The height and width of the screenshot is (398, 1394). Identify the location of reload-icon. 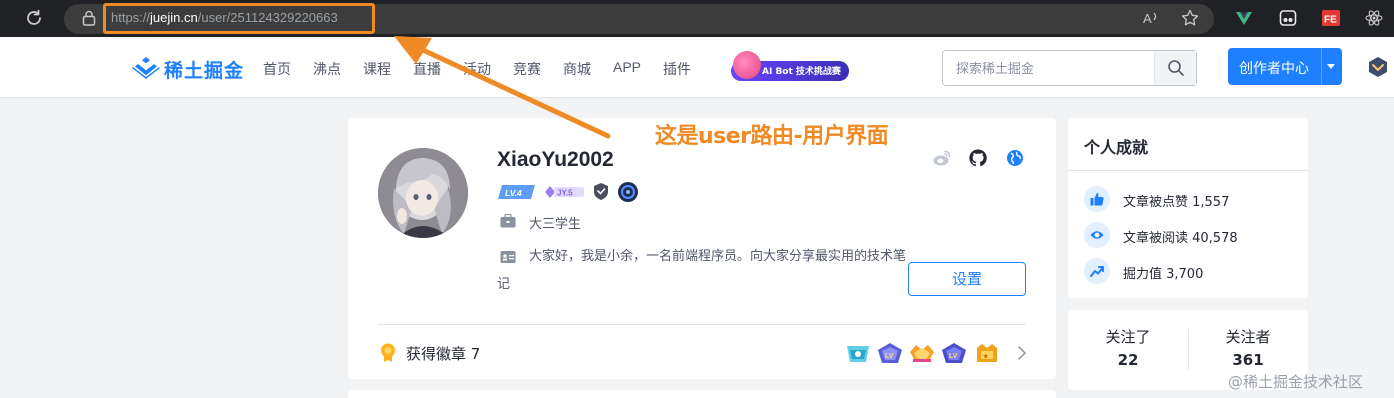
(34, 18).